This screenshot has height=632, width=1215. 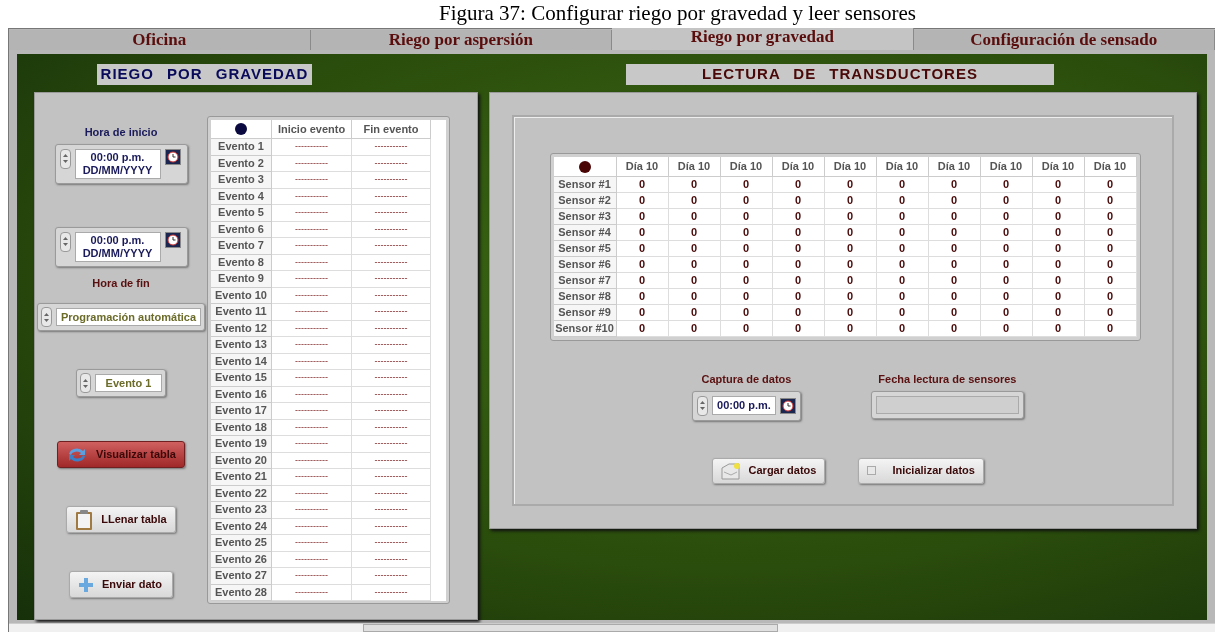 I want to click on envelope-icon, so click(x=730, y=470).